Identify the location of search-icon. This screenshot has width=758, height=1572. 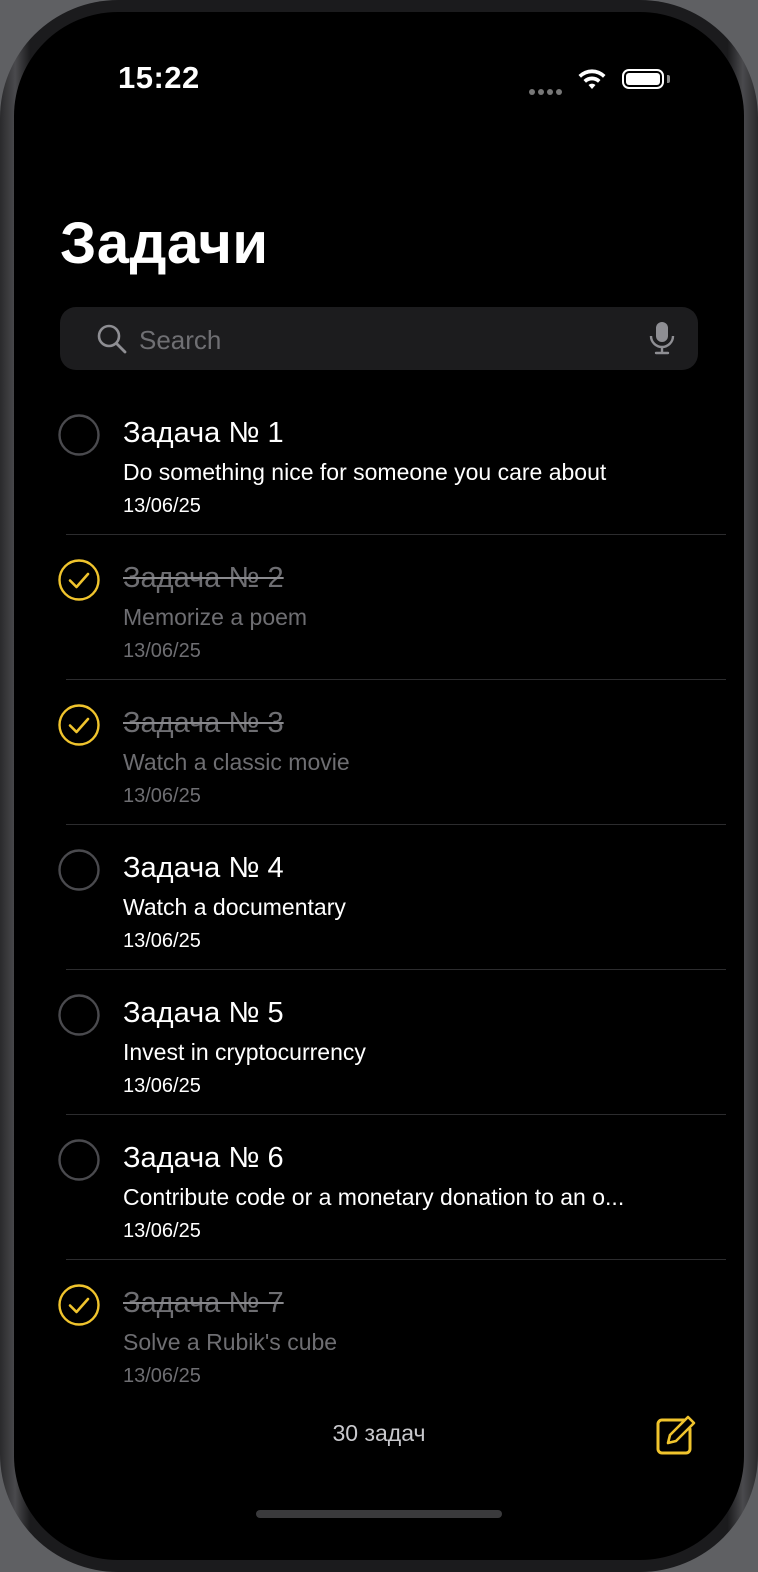
(112, 341).